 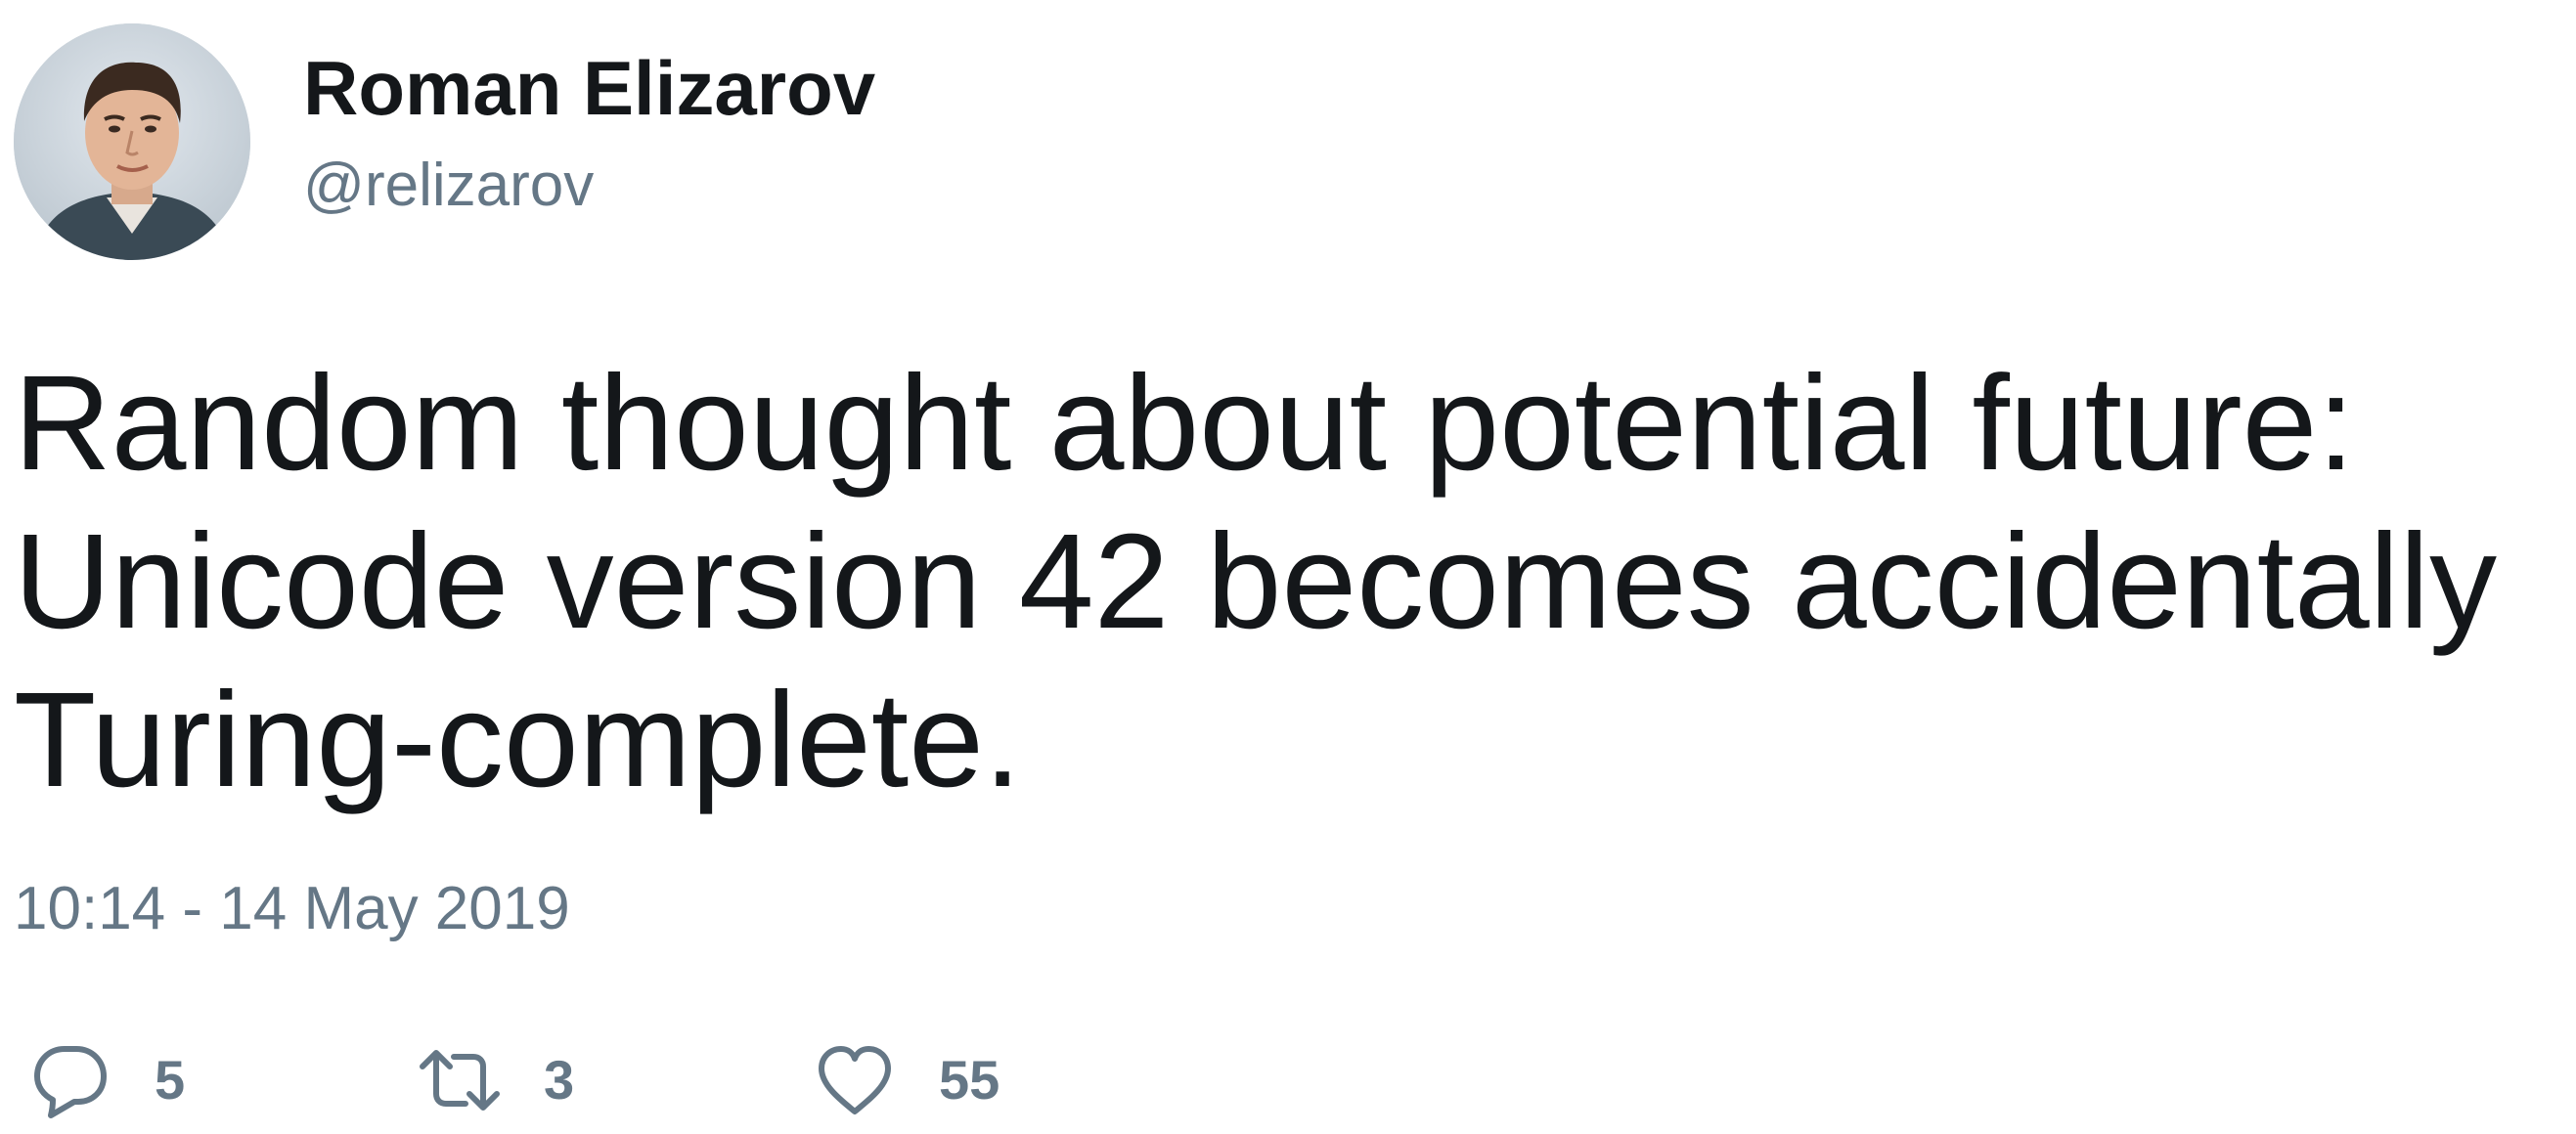 What do you see at coordinates (1184, 423) in the screenshot?
I see `tweet-text-line: Random thought about potential future:` at bounding box center [1184, 423].